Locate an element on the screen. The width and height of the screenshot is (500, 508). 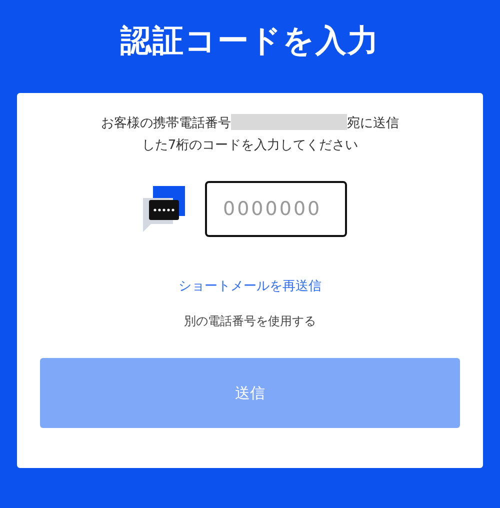
page-title: 認証コードを入力 is located at coordinates (249, 41).